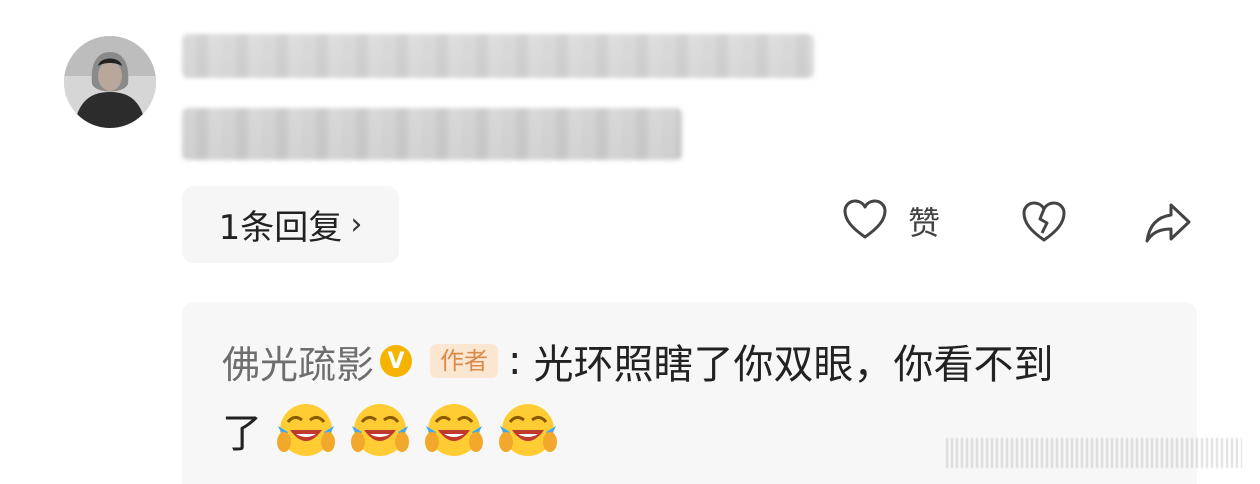 The image size is (1260, 484). Describe the element at coordinates (110, 82) in the screenshot. I see `avatar` at that location.